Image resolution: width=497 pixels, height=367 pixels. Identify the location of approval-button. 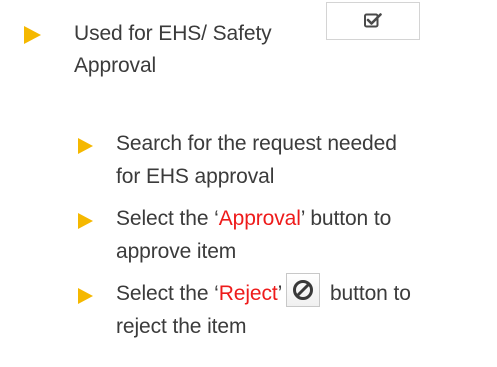
(373, 21).